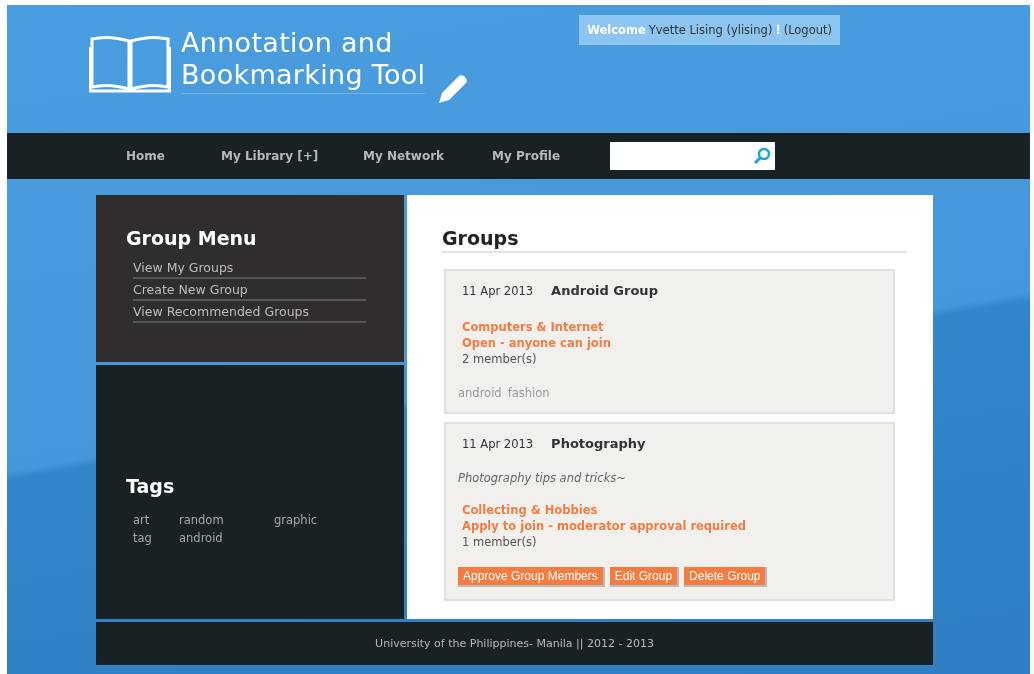 This screenshot has height=674, width=1034. What do you see at coordinates (427, 156) in the screenshot?
I see `nav-link: My Network` at bounding box center [427, 156].